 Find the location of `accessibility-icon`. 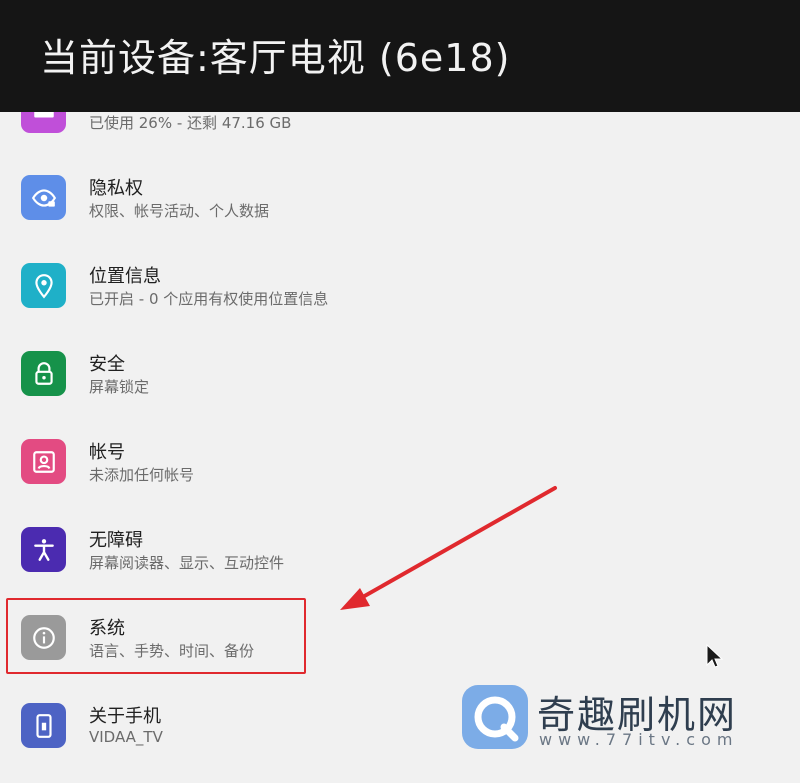

accessibility-icon is located at coordinates (43, 549).